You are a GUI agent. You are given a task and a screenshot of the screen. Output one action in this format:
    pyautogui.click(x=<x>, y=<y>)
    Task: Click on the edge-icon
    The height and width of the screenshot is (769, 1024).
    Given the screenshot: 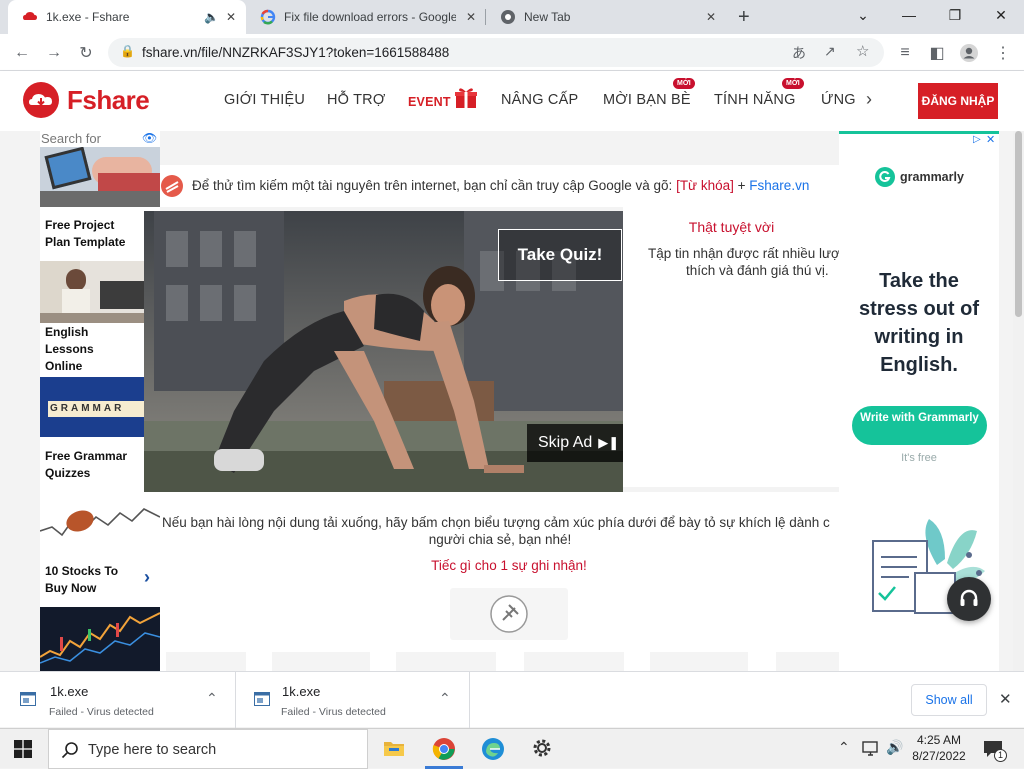 What is the action you would take?
    pyautogui.click(x=493, y=749)
    